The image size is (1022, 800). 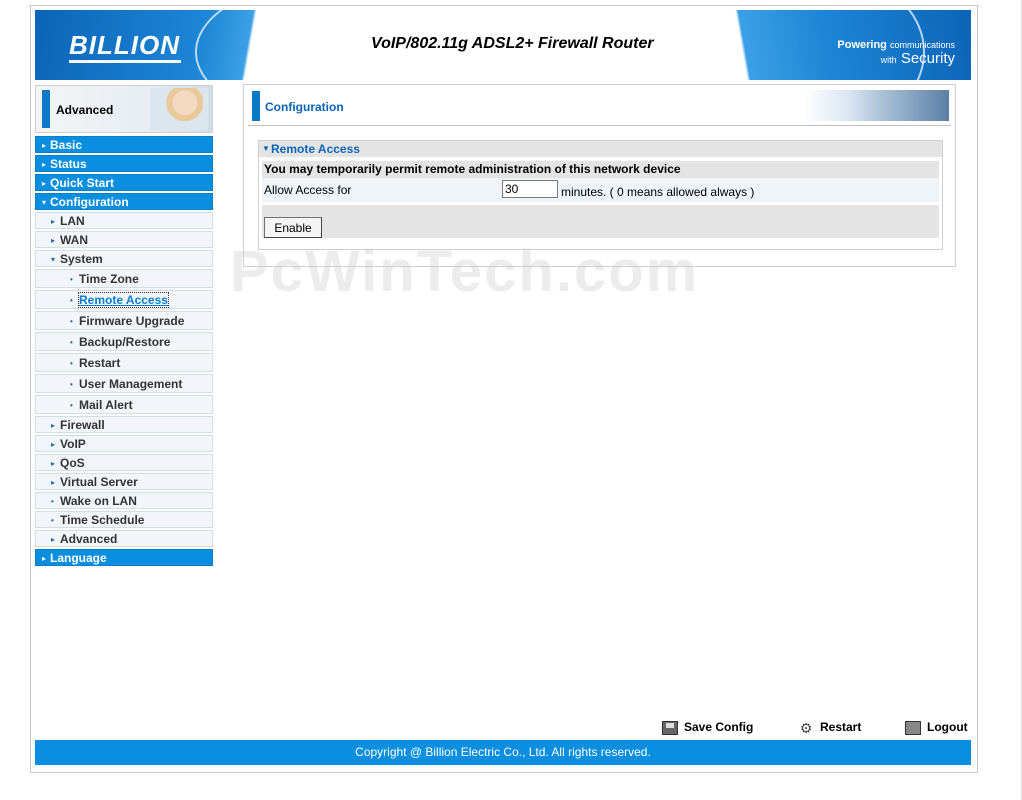 What do you see at coordinates (124, 144) in the screenshot?
I see `sidebar-item-basic: ▸ Basic` at bounding box center [124, 144].